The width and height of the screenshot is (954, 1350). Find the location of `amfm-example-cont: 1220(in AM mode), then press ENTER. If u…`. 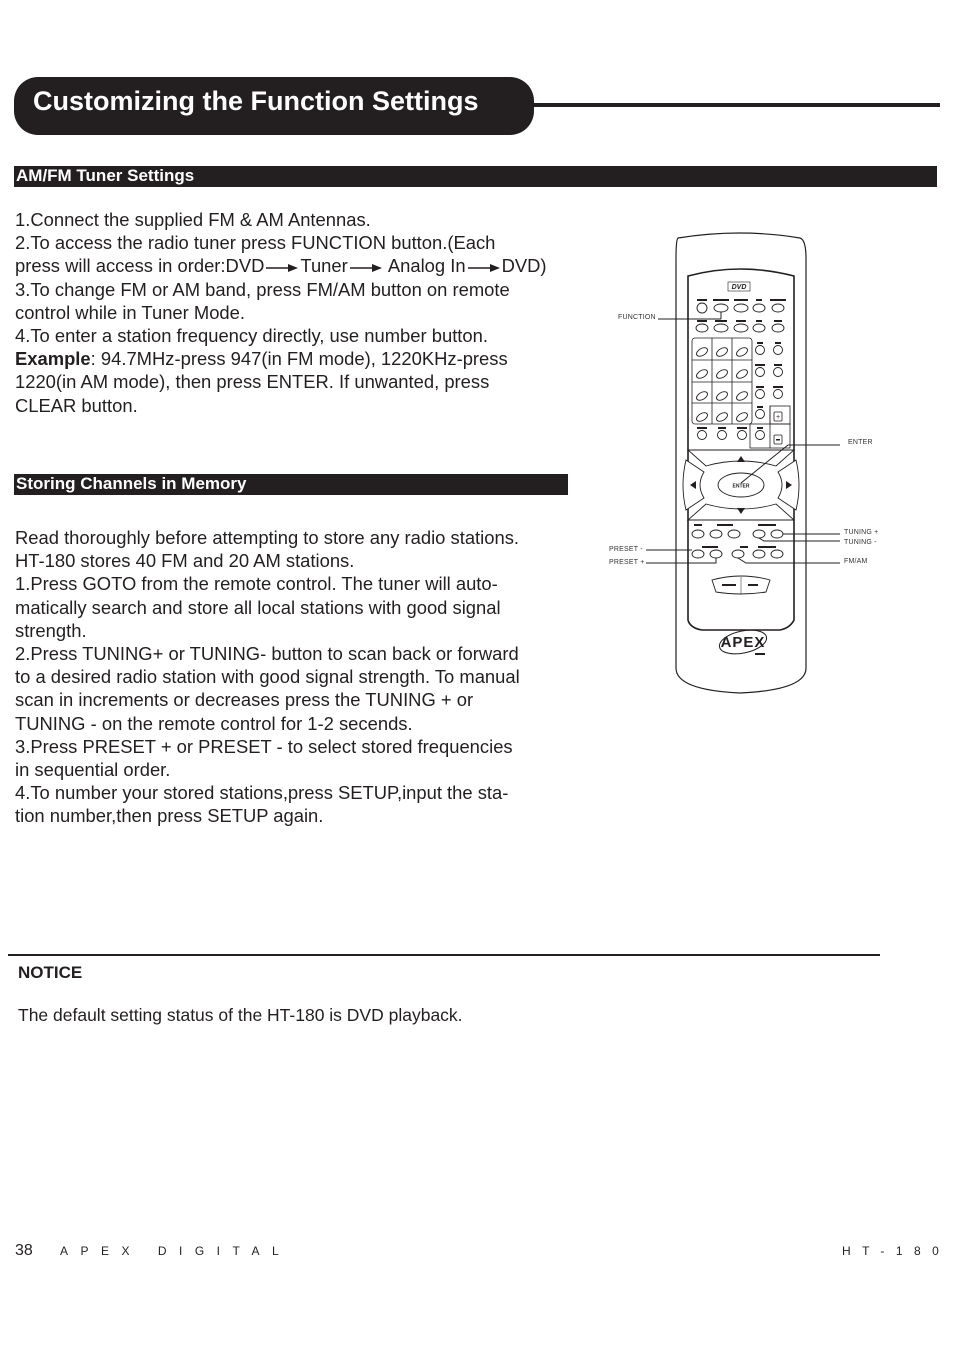

amfm-example-cont: 1220(in AM mode), then press ENTER. If u… is located at coordinates (252, 382).